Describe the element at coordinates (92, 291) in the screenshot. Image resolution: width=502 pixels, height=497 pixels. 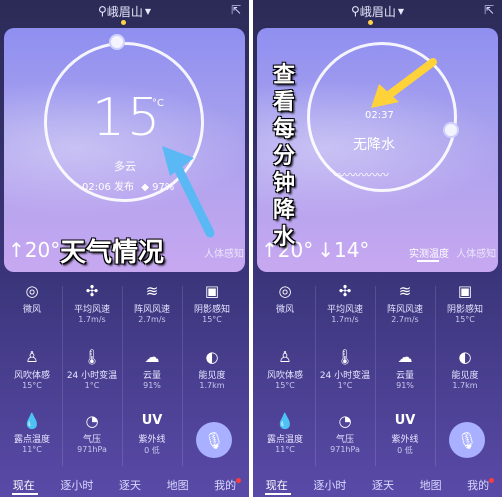
I see `fan-icon: ✣` at that location.